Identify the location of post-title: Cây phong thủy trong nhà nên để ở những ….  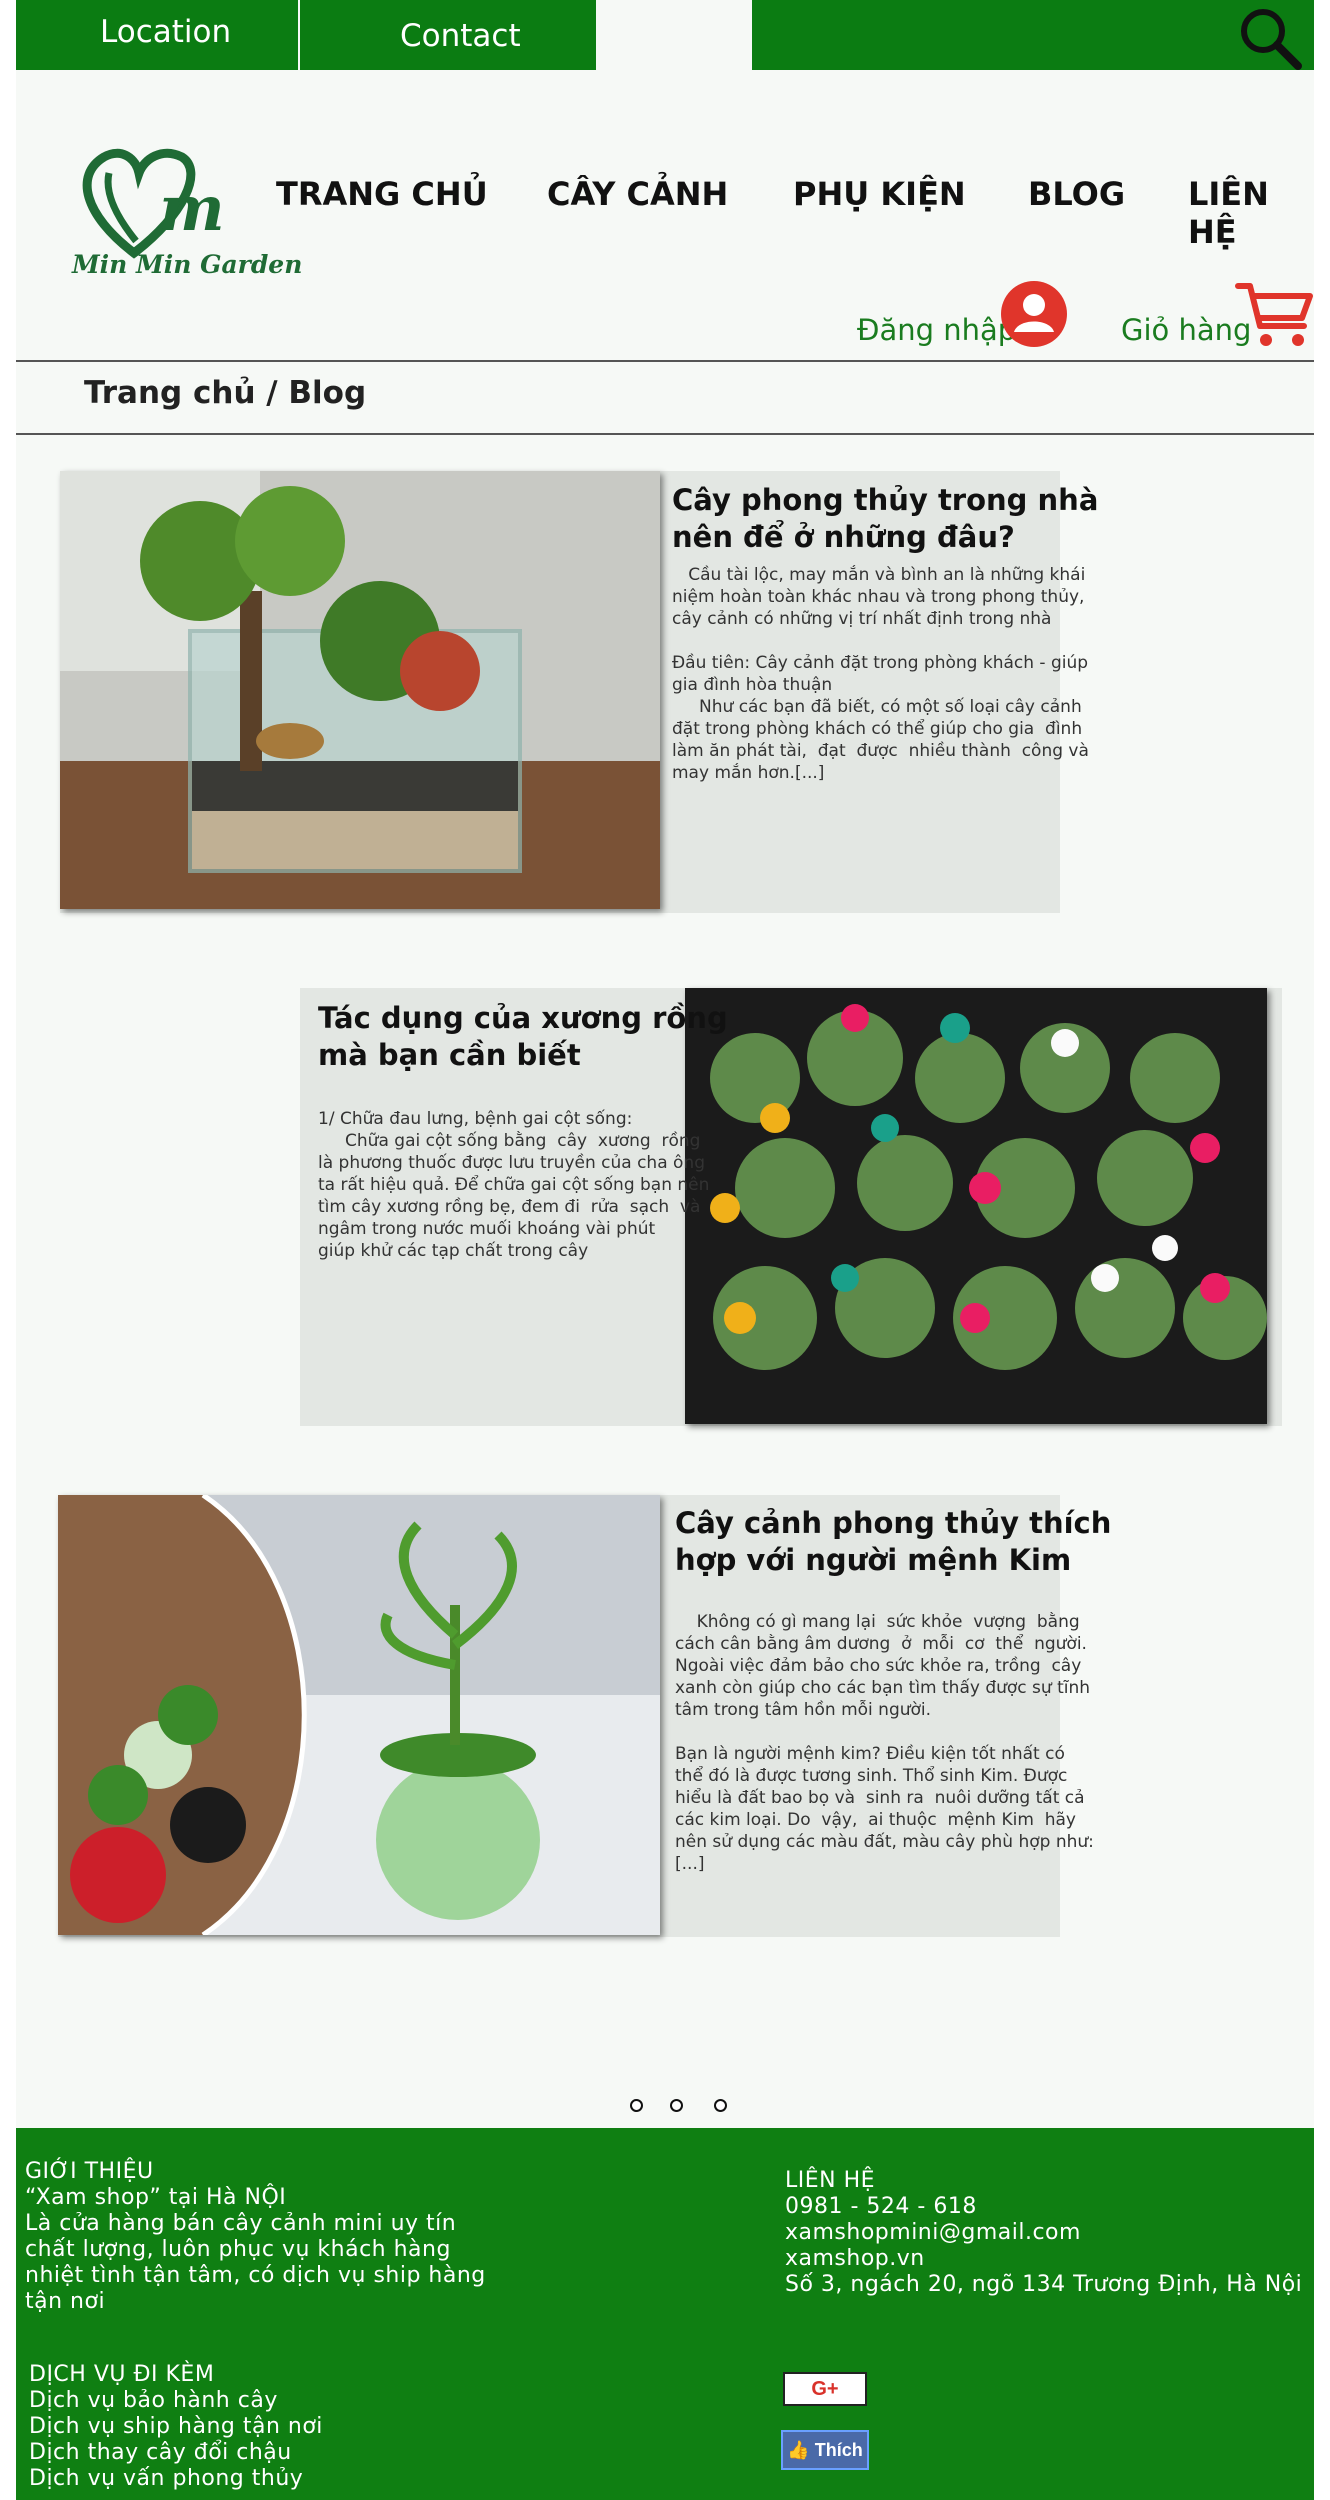
(885, 519).